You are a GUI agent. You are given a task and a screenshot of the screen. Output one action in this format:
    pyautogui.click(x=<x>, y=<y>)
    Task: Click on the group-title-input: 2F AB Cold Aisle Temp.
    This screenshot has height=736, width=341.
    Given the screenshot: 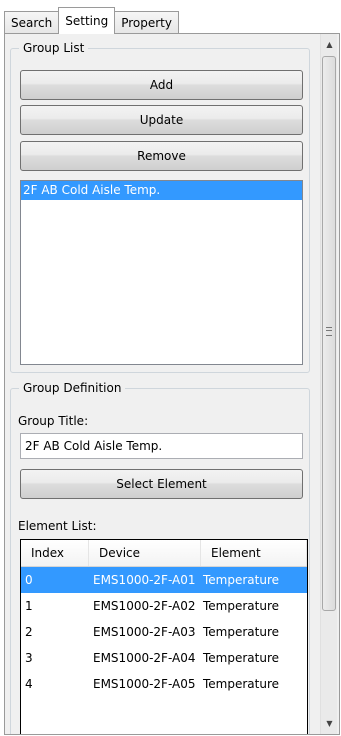 What is the action you would take?
    pyautogui.click(x=161, y=446)
    